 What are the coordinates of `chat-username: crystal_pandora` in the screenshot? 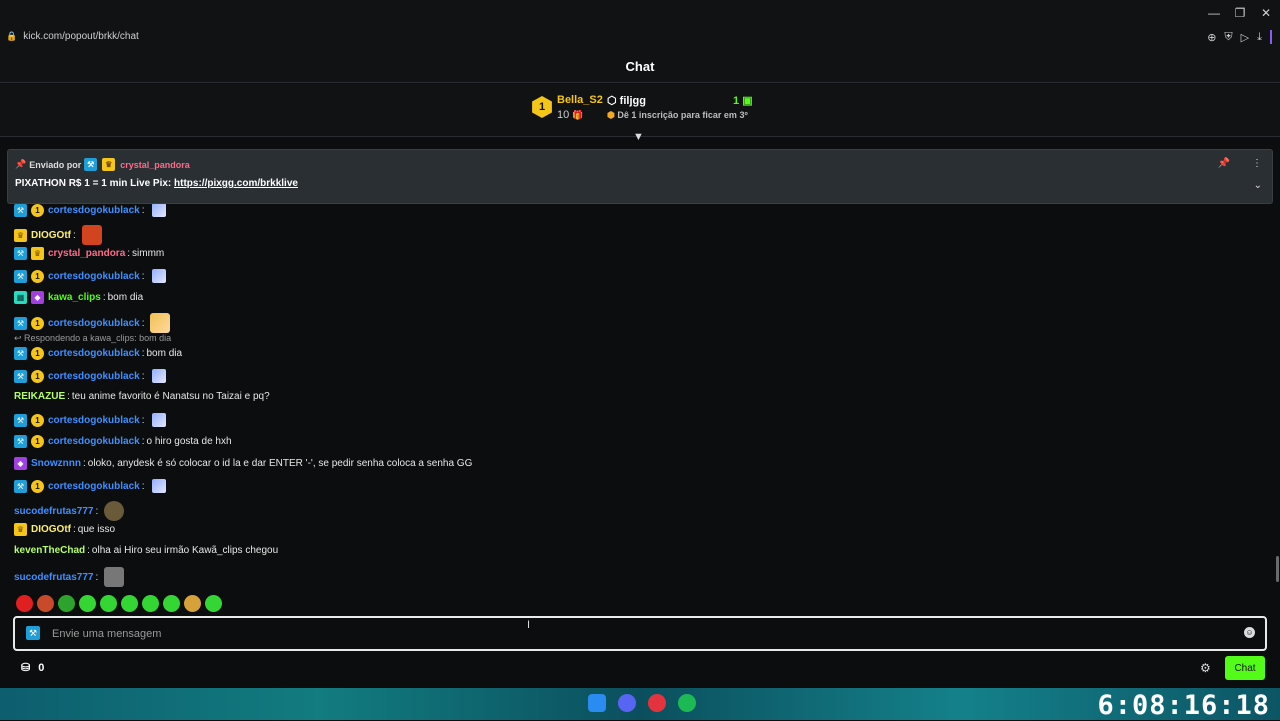 It's located at (86, 253).